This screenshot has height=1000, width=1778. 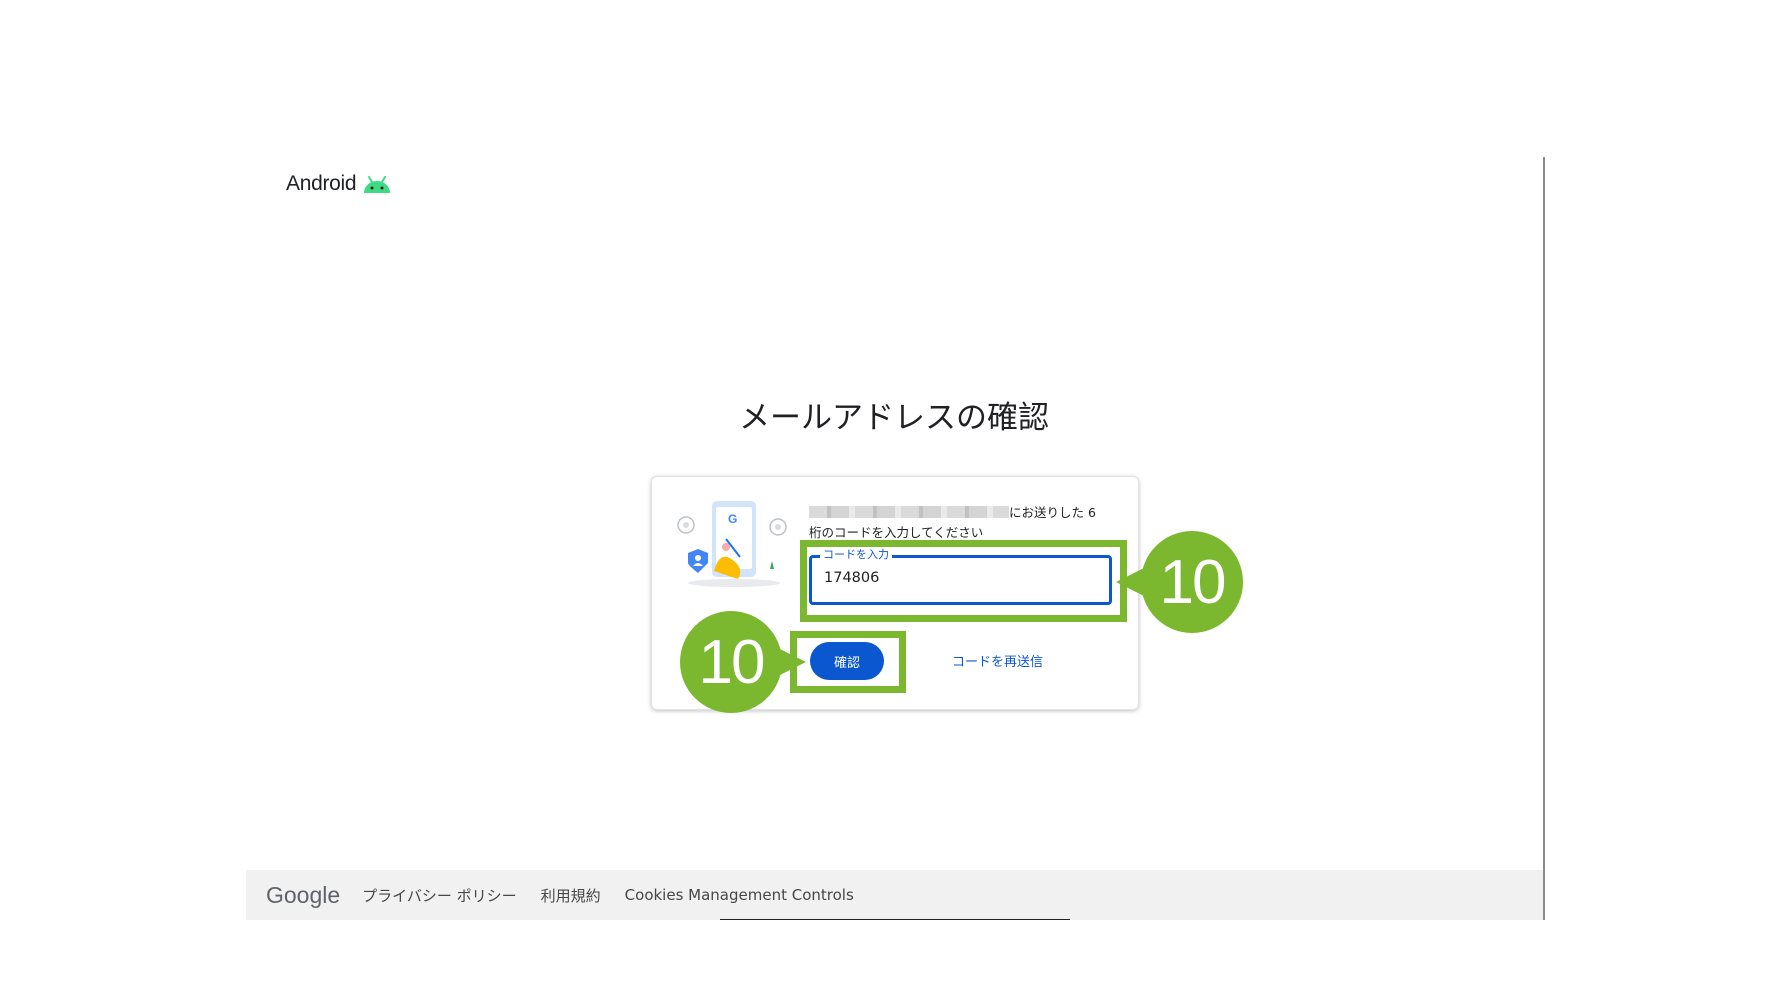 I want to click on resend-code-link: コードを再送信, so click(x=997, y=660).